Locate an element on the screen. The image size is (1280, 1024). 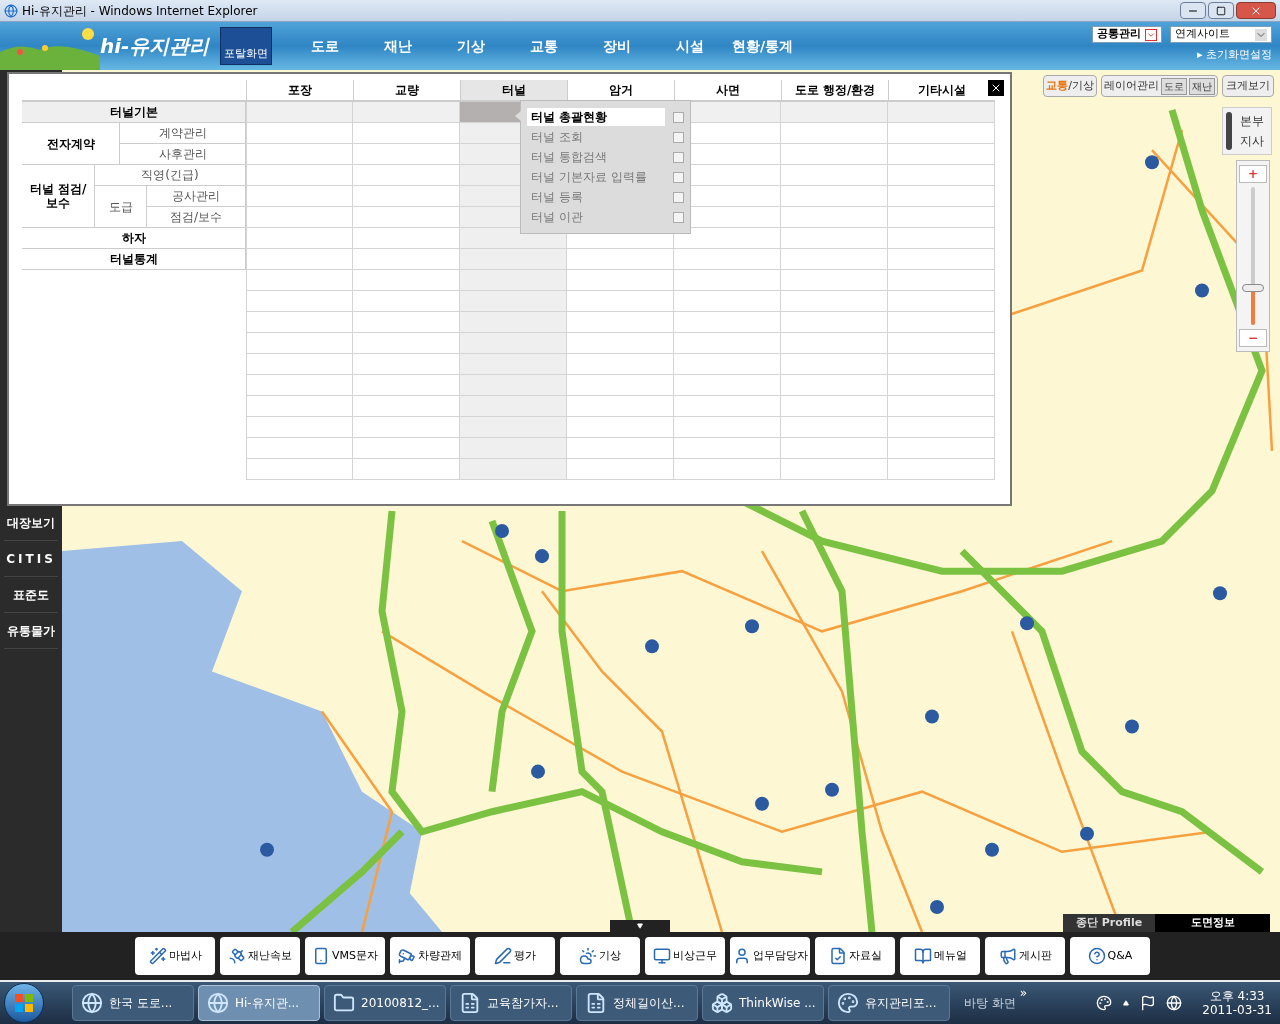
nav-menu-item: 장비 is located at coordinates (616, 46).